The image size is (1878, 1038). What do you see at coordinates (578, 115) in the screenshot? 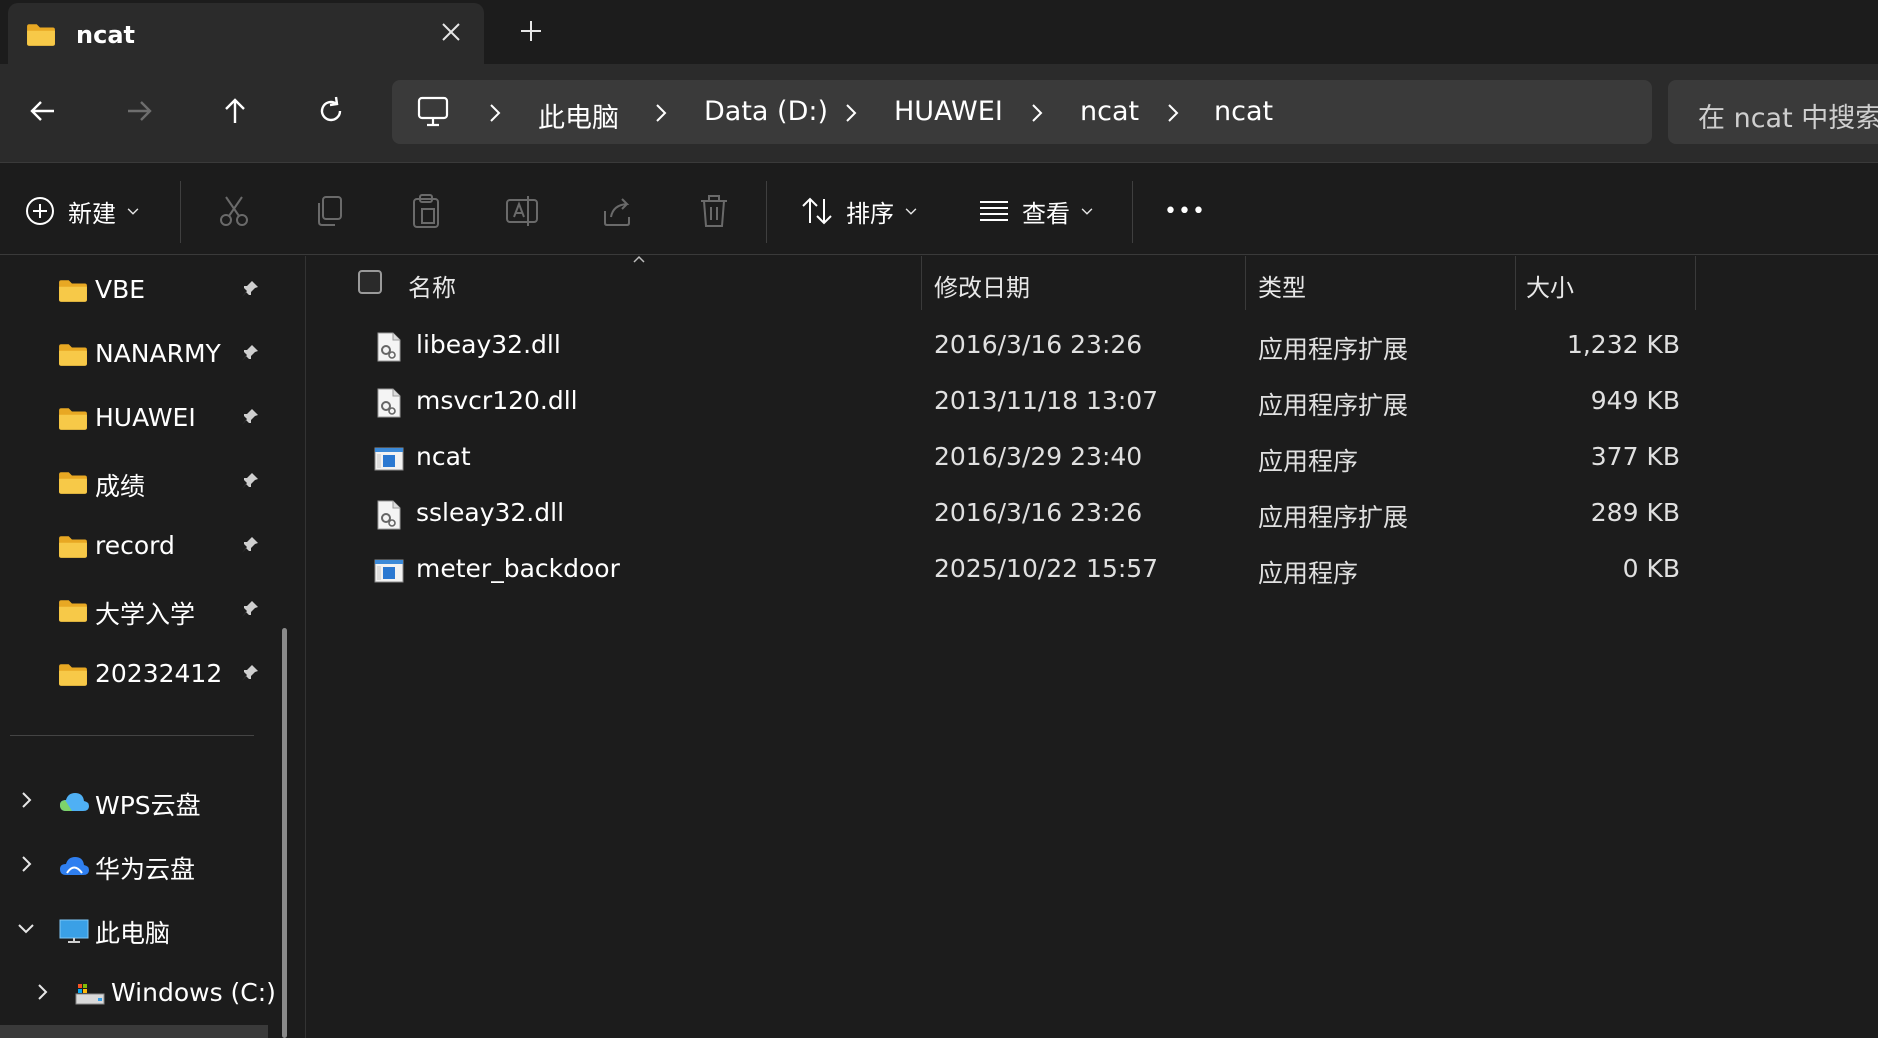
I see `breadcrumb-this-pc: 此电脑` at bounding box center [578, 115].